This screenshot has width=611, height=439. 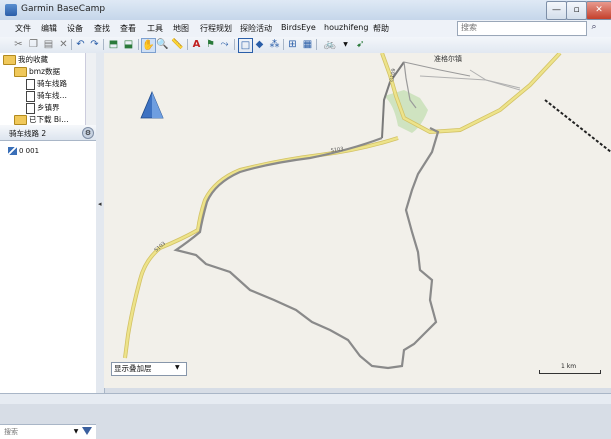 I want to click on 3d-map-icon: ◆, so click(x=259, y=44).